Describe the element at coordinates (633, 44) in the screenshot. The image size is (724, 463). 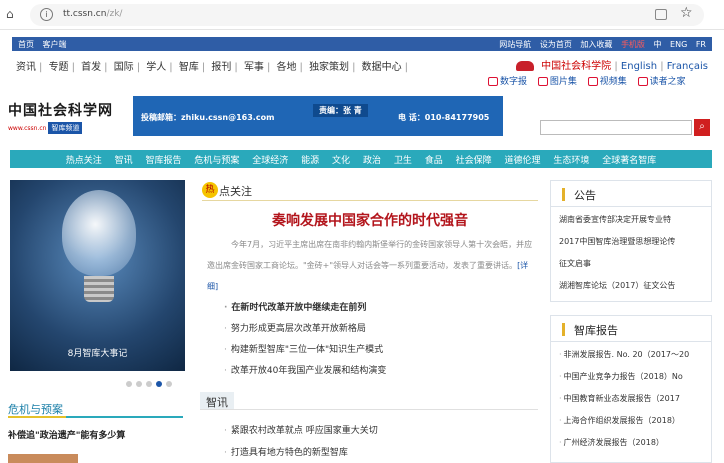
I see `topbar-mobile-link: 手机版` at that location.